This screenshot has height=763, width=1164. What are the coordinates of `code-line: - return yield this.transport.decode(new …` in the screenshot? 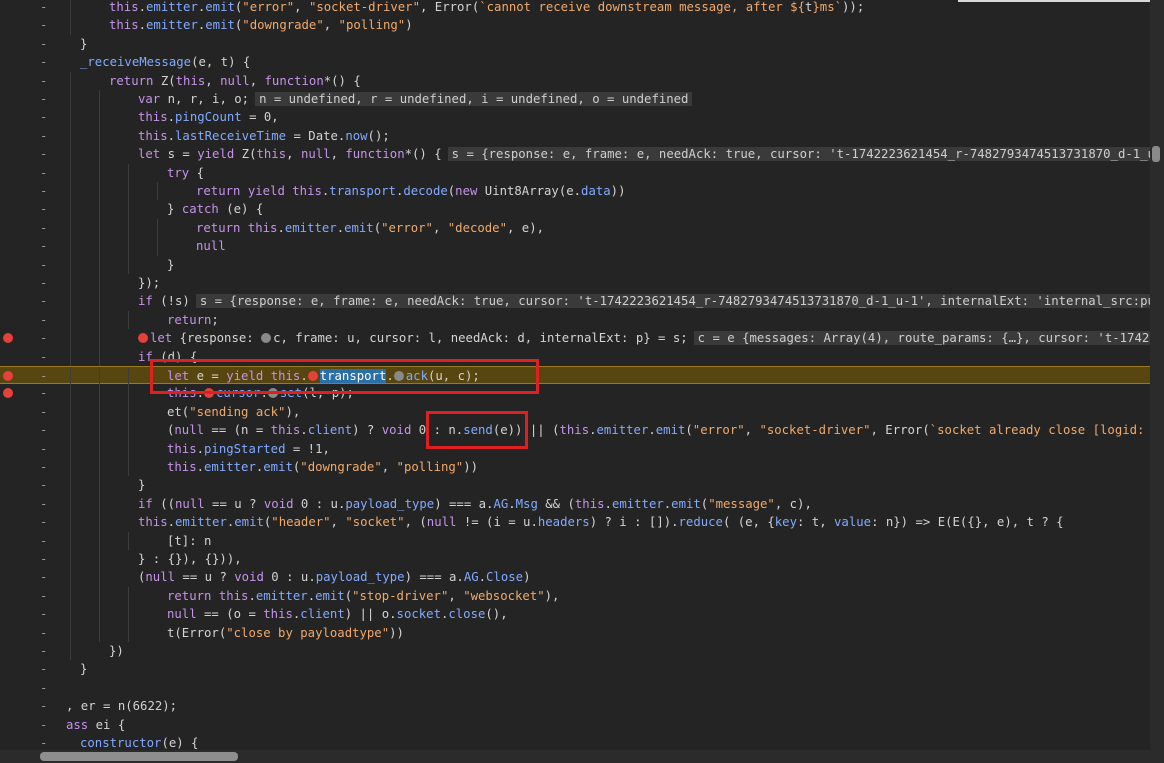 It's located at (575, 191).